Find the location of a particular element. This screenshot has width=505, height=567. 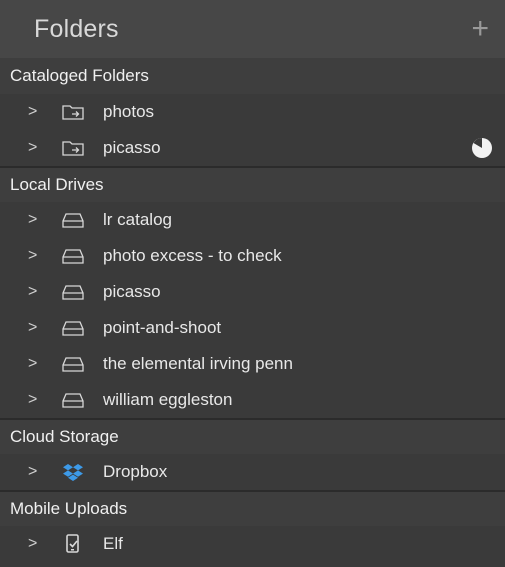

drive-item-label: lr catalog is located at coordinates (137, 219).